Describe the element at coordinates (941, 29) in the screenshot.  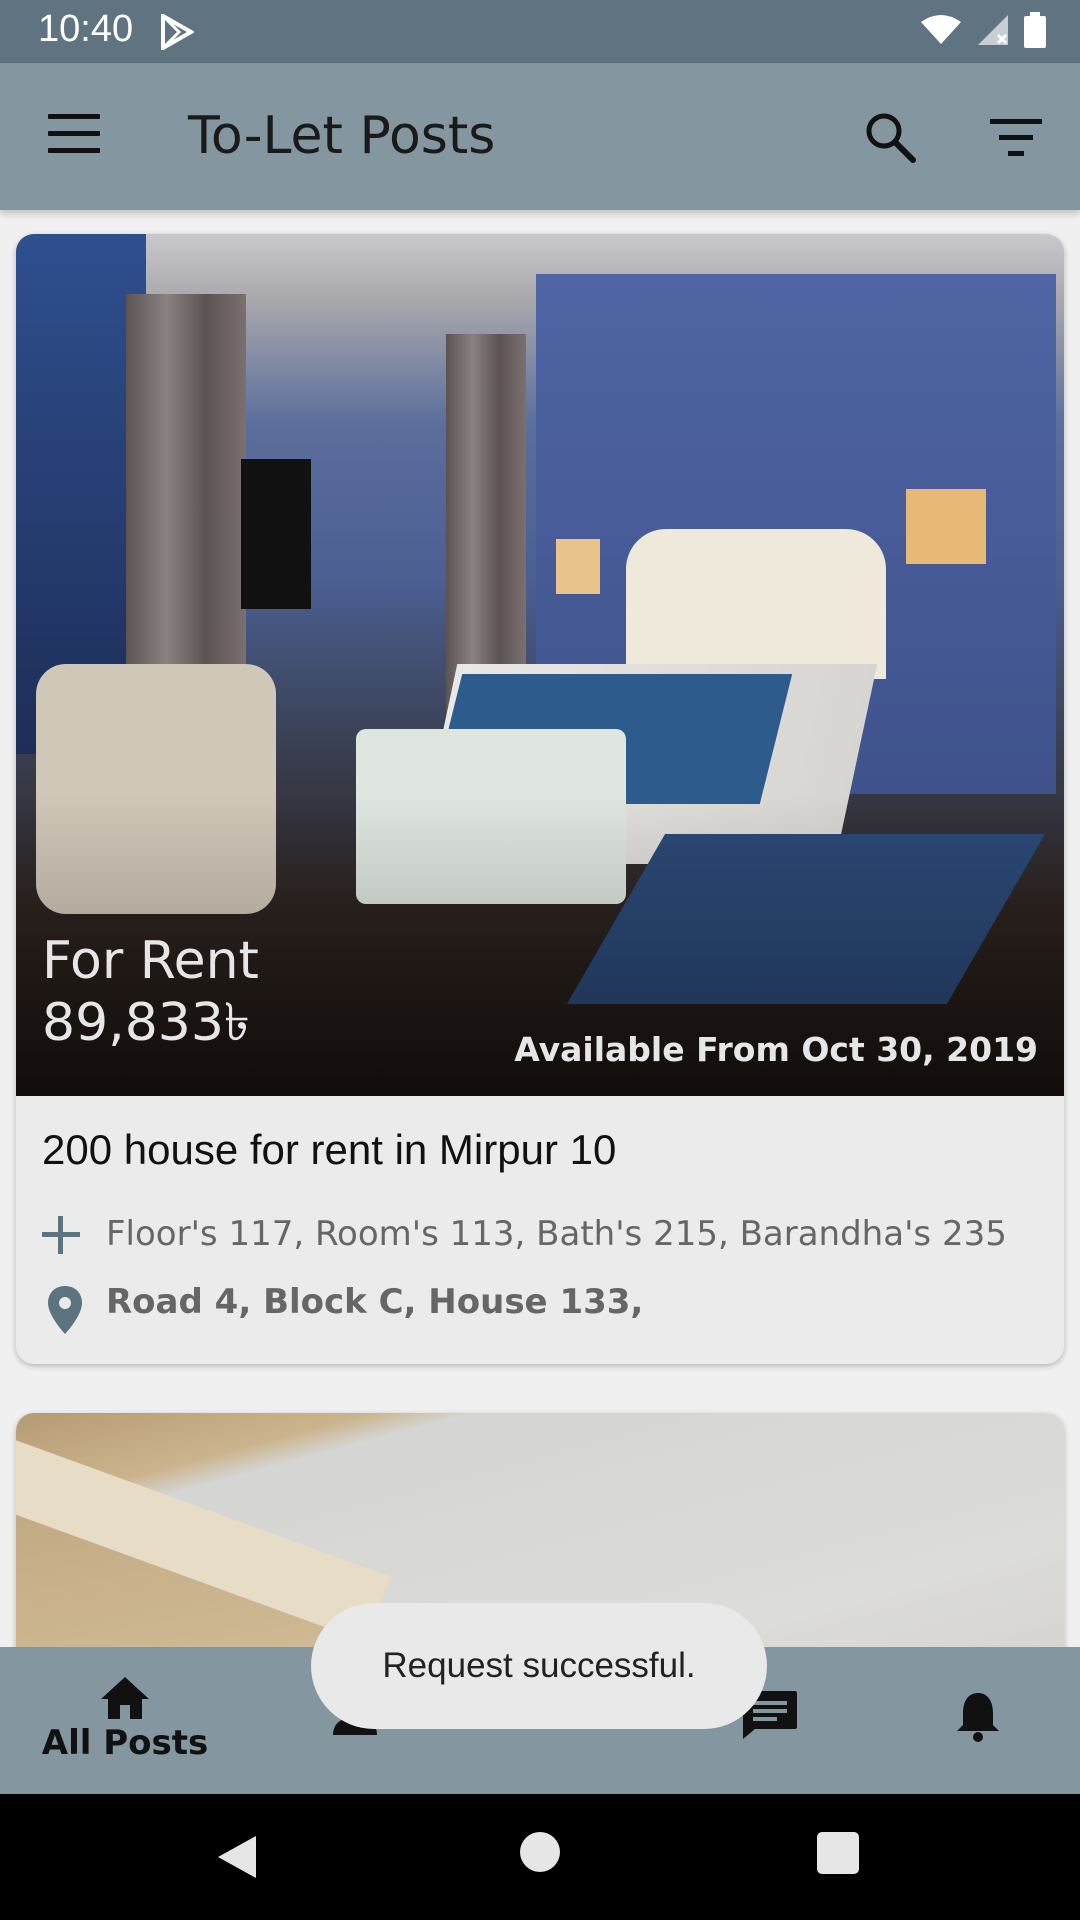
I see `wifi-icon` at that location.